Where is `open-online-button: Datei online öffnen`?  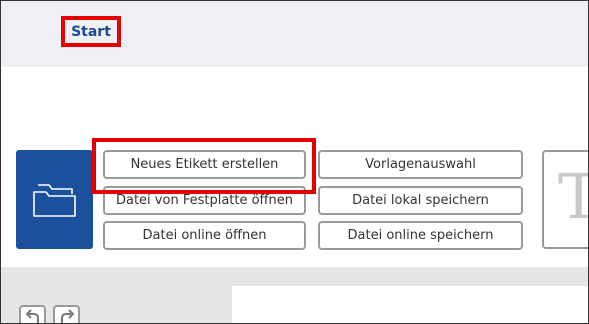
open-online-button: Datei online öffnen is located at coordinates (204, 235).